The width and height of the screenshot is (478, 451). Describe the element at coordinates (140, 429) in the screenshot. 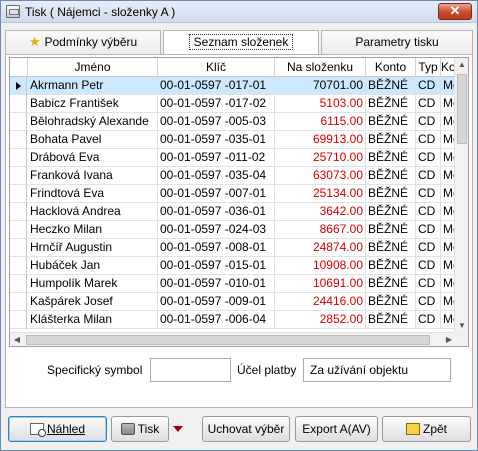

I see `print-button: Tisk` at that location.